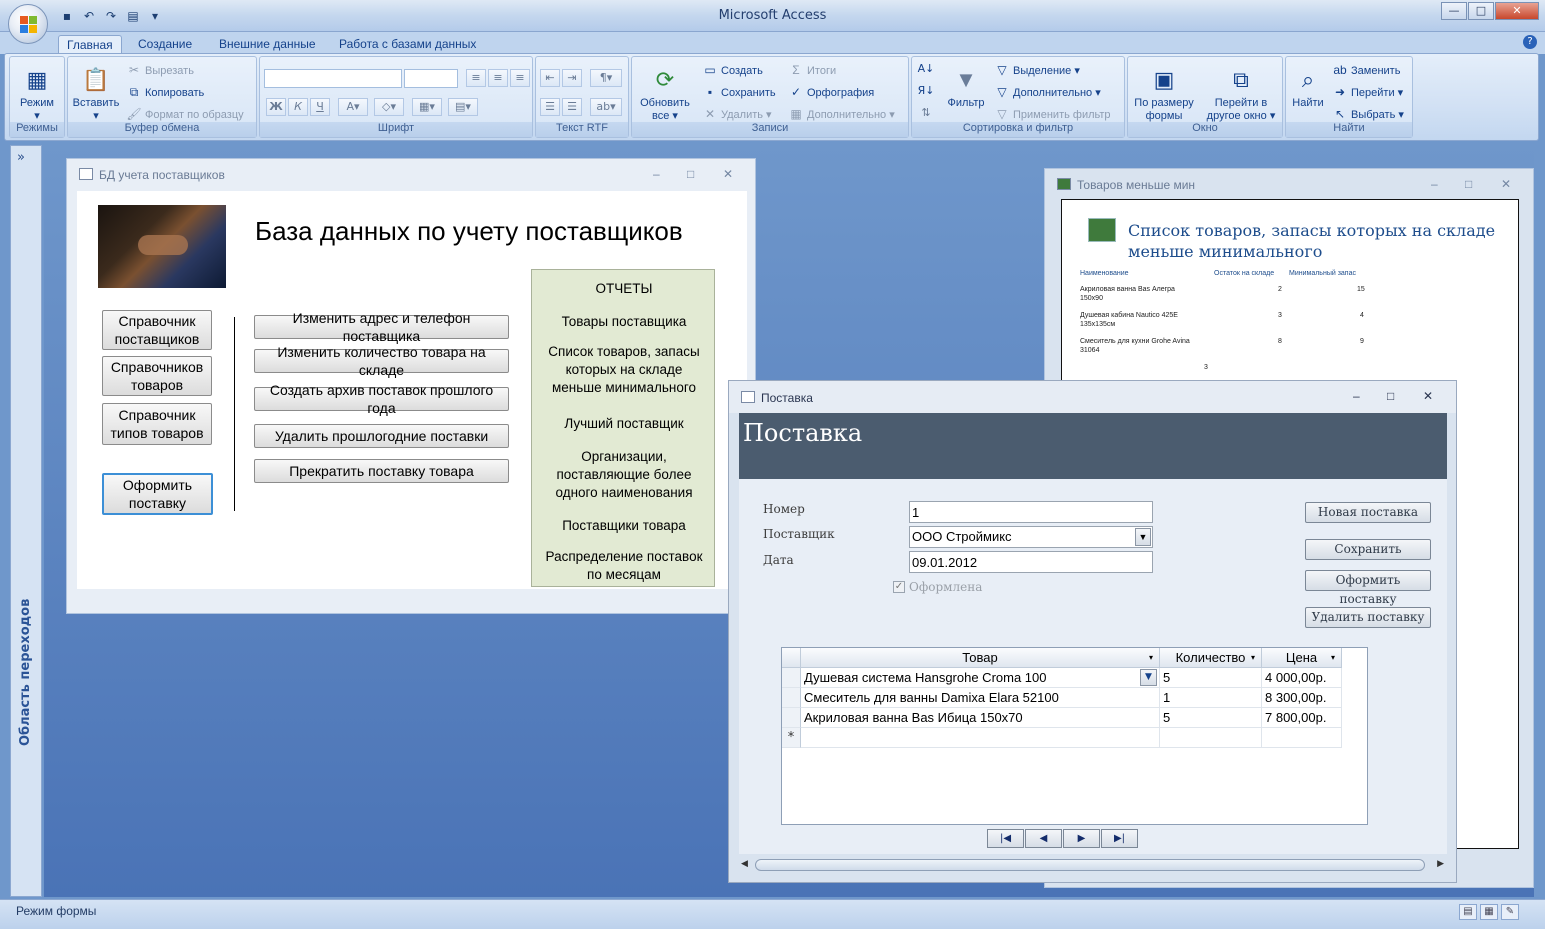 The image size is (1545, 929). I want to click on indent-decrease-icon: ⇤, so click(550, 78).